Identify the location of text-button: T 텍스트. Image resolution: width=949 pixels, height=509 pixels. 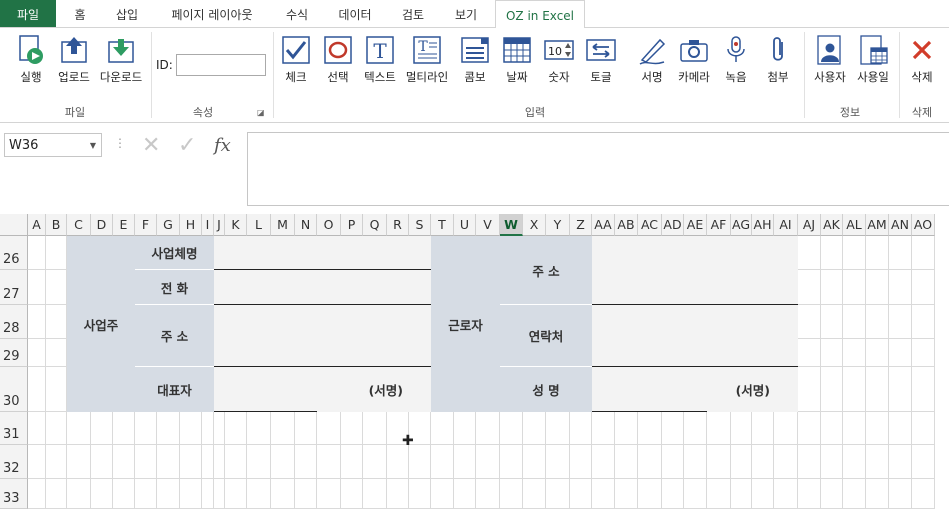
(380, 59).